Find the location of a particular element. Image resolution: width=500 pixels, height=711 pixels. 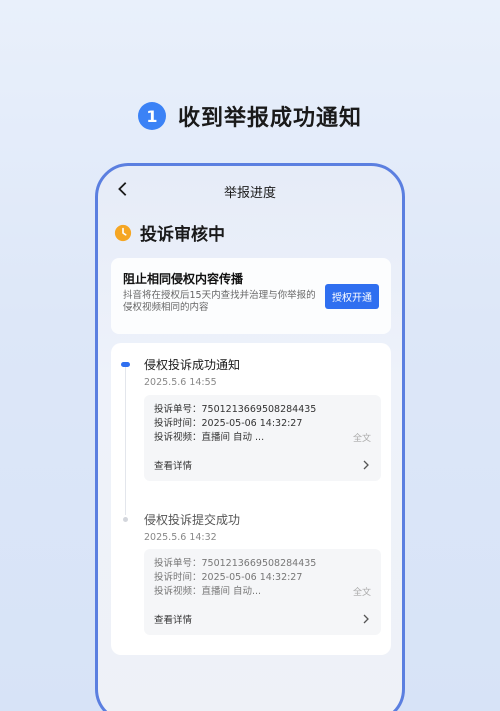

back-button is located at coordinates (124, 190).